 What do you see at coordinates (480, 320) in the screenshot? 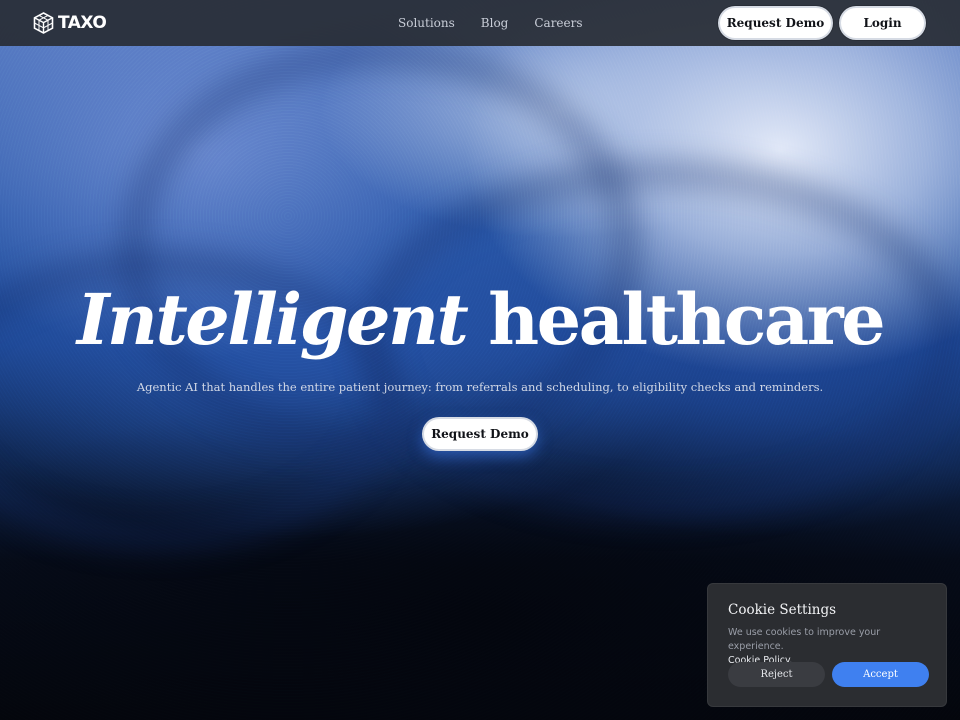
I see `hero-title: Intelligent healthcare` at bounding box center [480, 320].